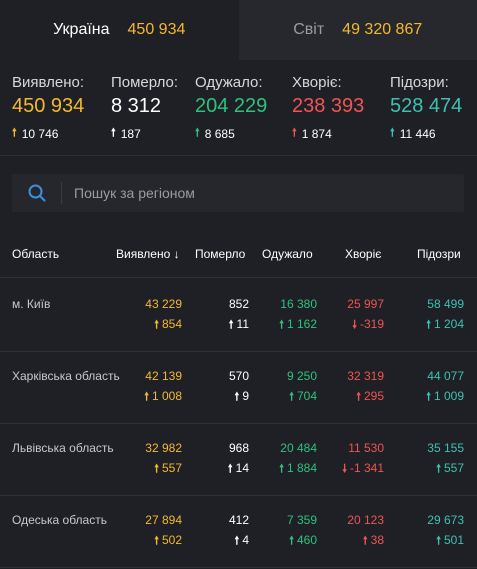  Describe the element at coordinates (328, 133) in the screenshot. I see `summary-active-delta: 🠕 1 874` at that location.